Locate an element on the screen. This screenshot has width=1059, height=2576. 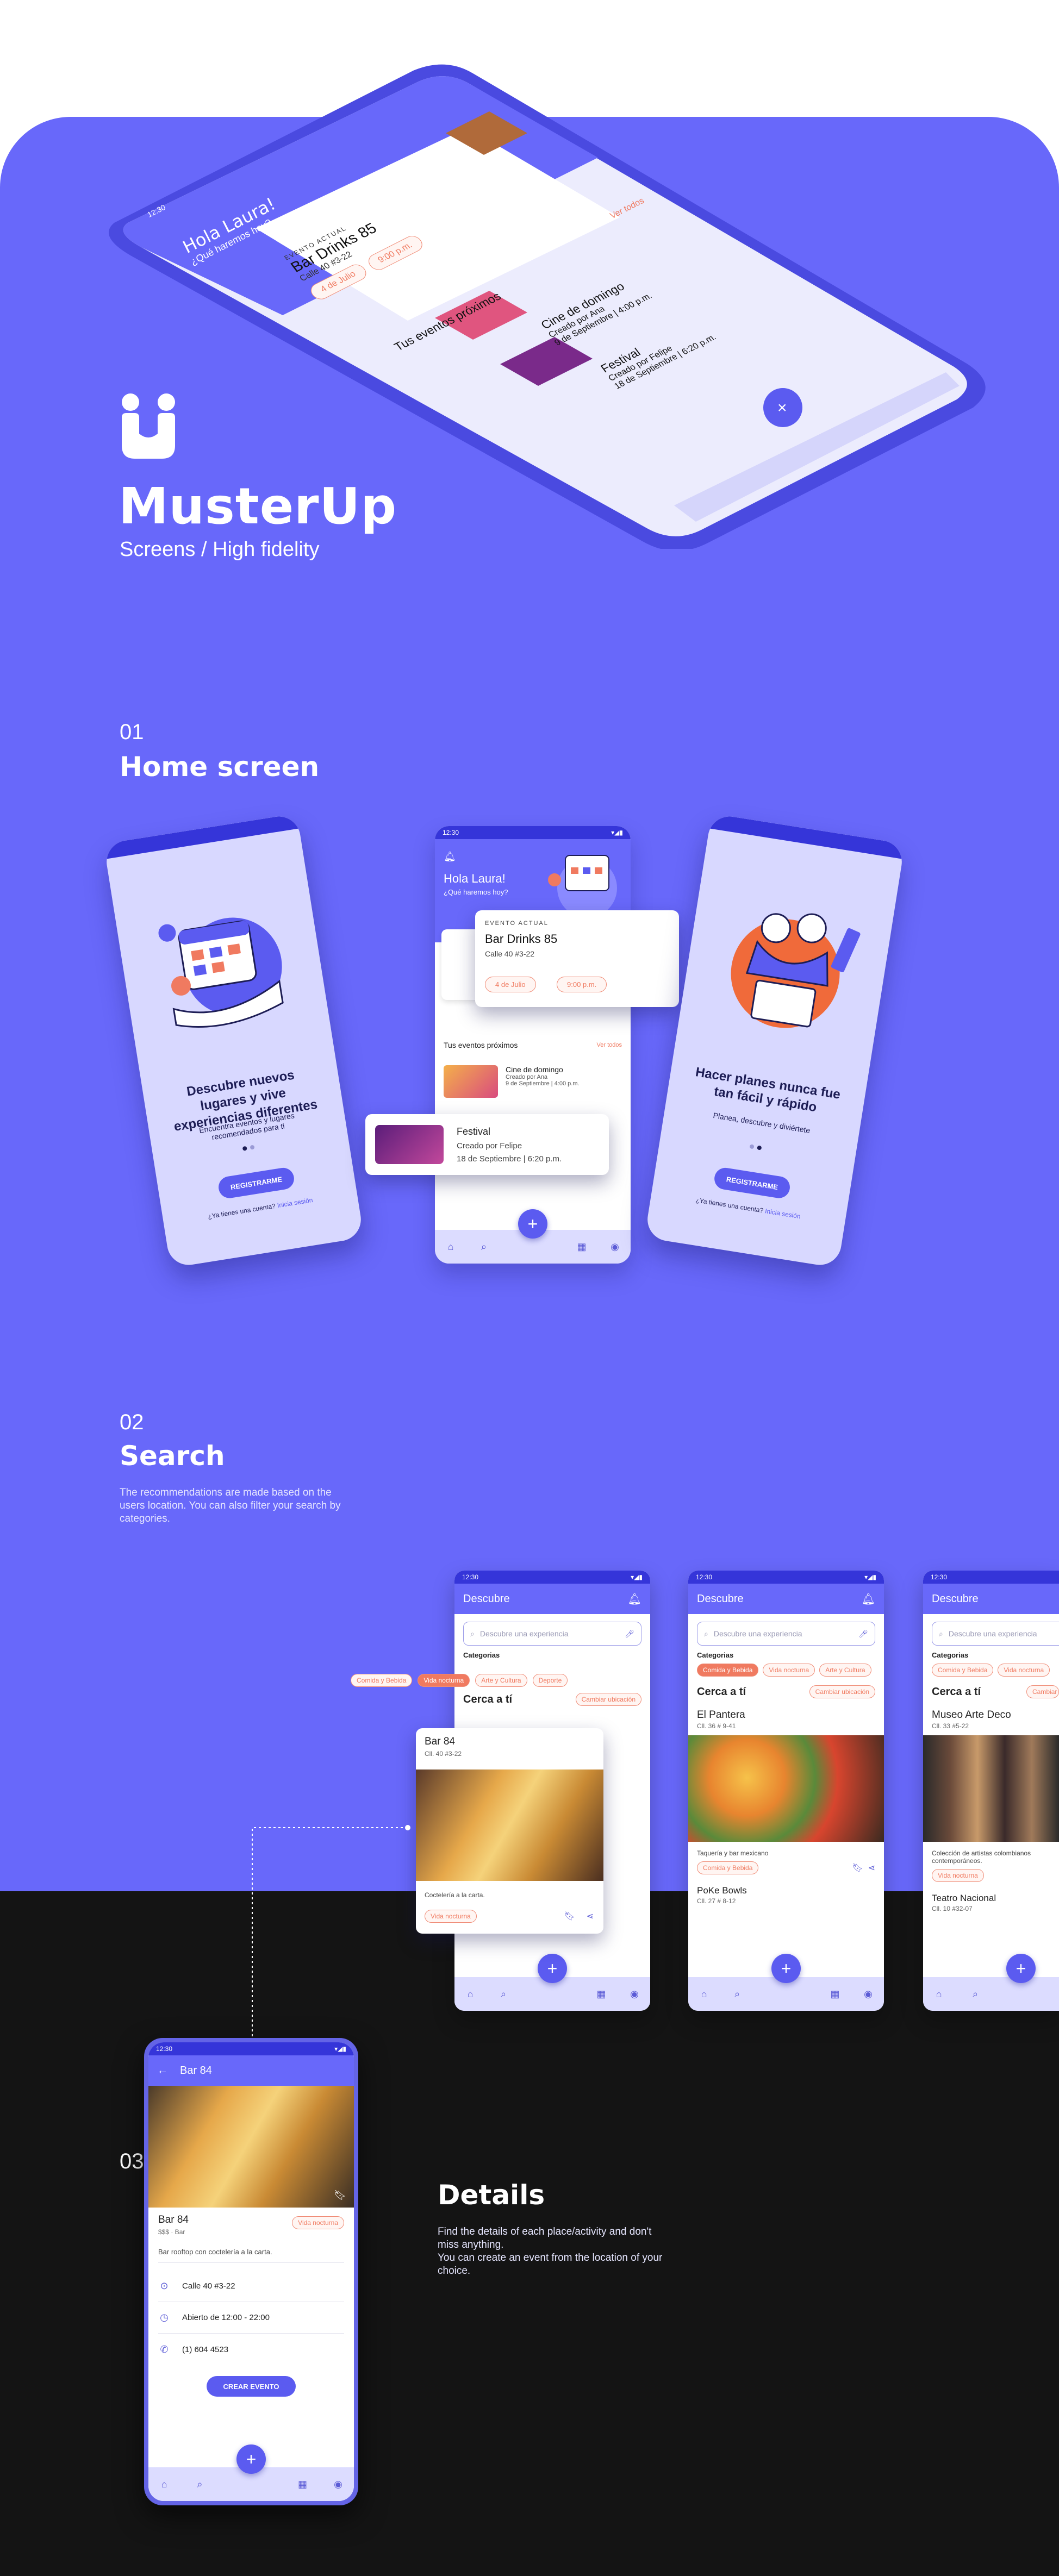
search-placeholder: Descubre una experiencia is located at coordinates (757, 1633).